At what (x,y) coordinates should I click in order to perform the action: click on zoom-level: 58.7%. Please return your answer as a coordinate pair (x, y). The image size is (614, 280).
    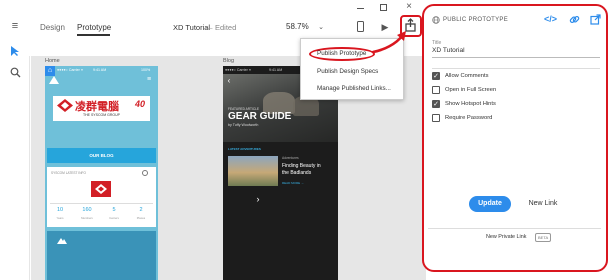
    Looking at the image, I should click on (297, 26).